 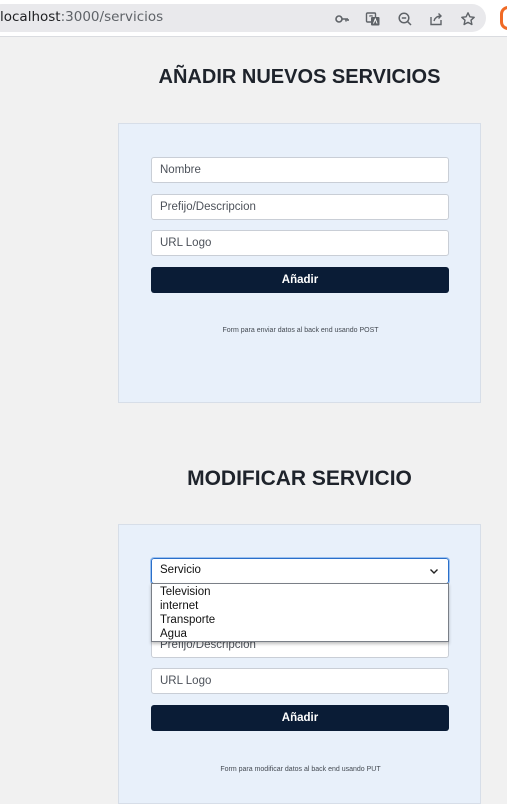 What do you see at coordinates (300, 718) in the screenshot?
I see `modify-submit-button: Añadir` at bounding box center [300, 718].